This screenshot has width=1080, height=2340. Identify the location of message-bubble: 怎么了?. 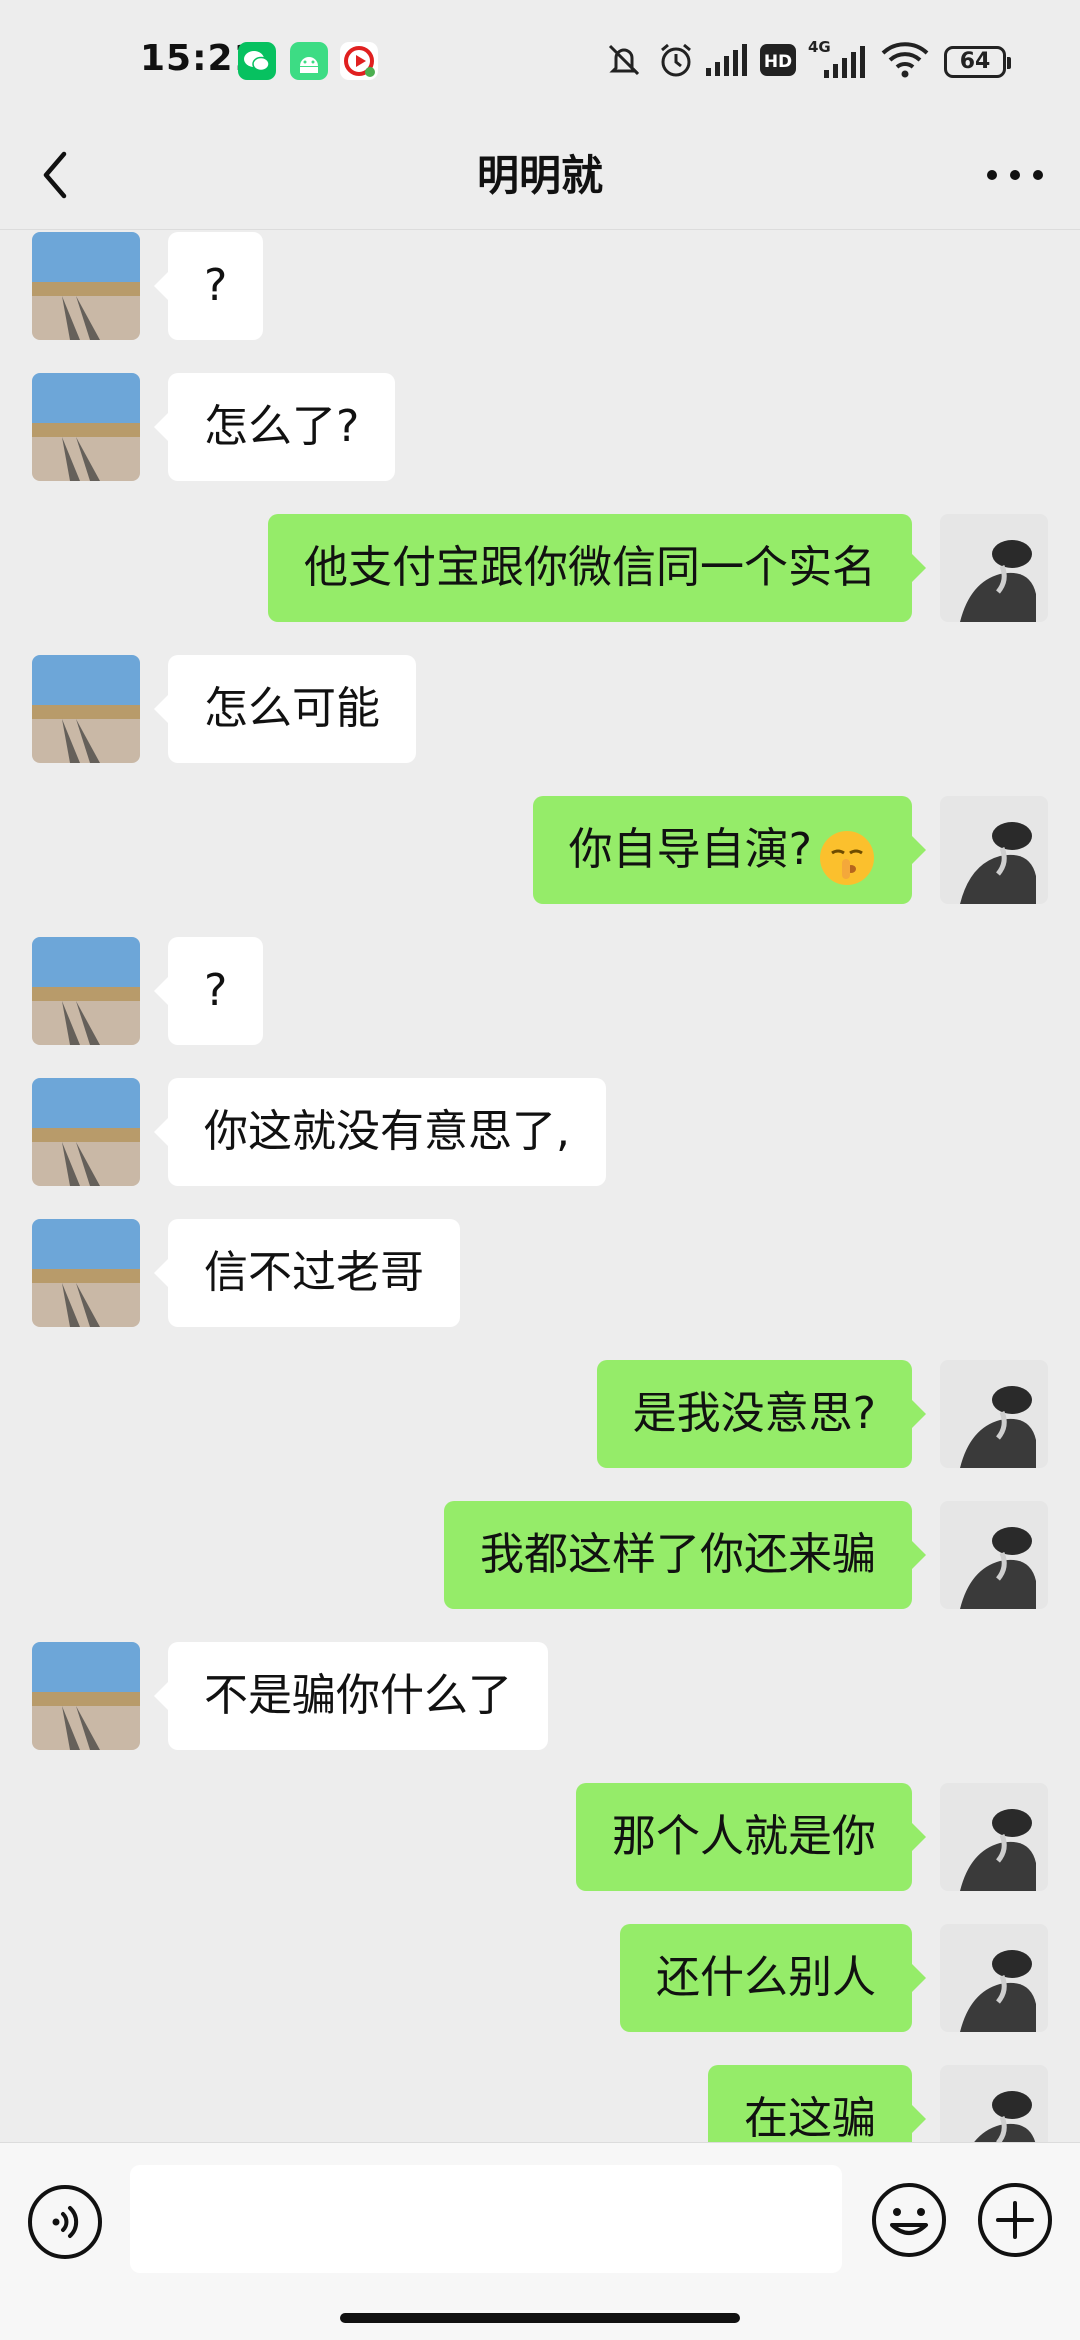
(274, 427).